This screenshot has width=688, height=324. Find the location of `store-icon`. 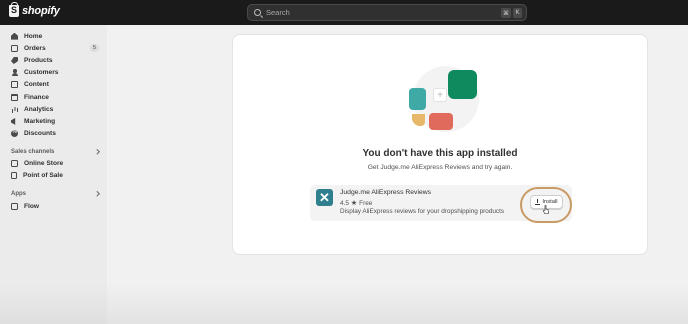

store-icon is located at coordinates (14, 164).